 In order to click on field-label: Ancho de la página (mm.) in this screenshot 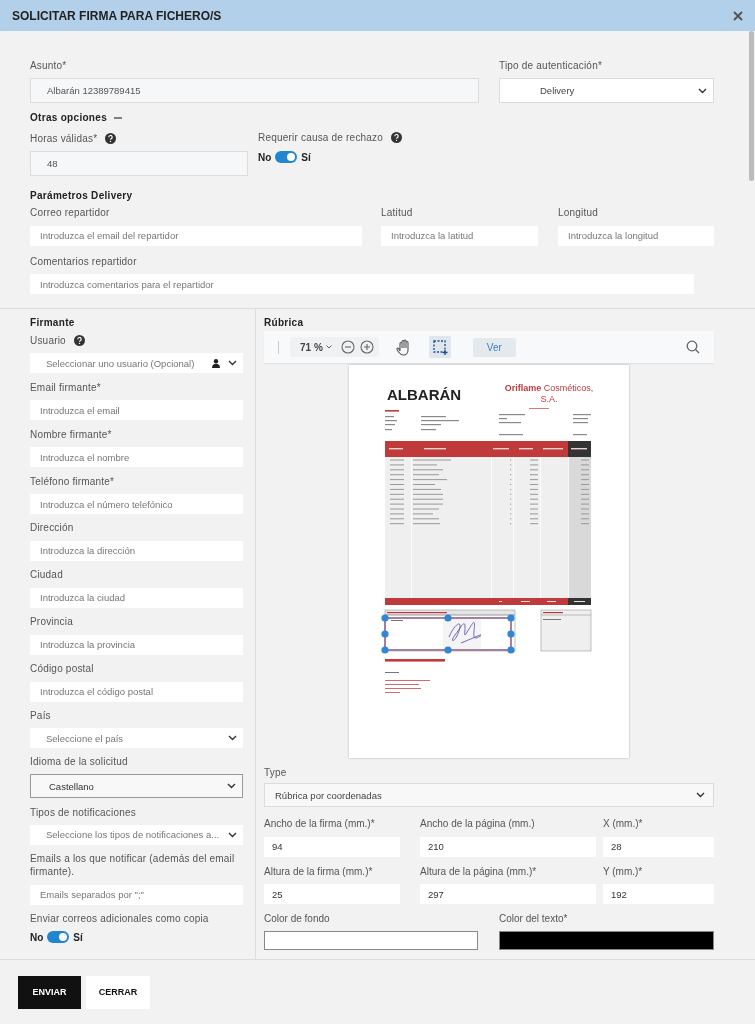, I will do `click(478, 823)`.